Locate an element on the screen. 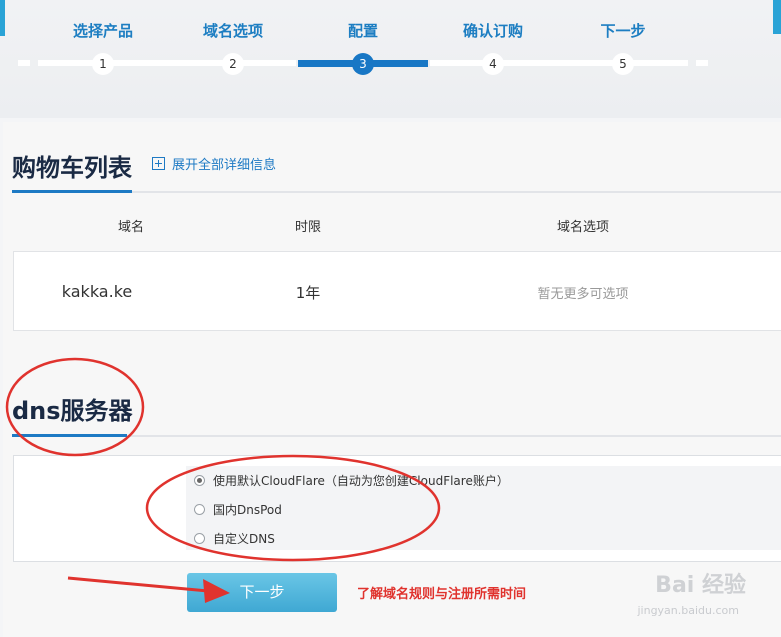 This screenshot has height=637, width=781. cart-period-cell: 1年 is located at coordinates (308, 293).